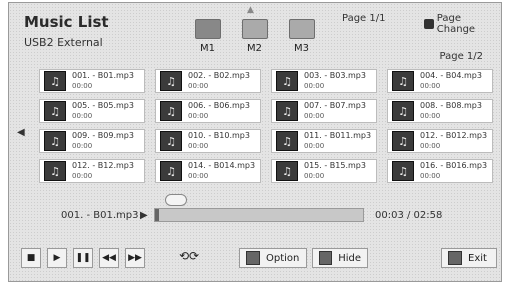  I want to click on page-indicator-top: Page 1/1, so click(364, 18).